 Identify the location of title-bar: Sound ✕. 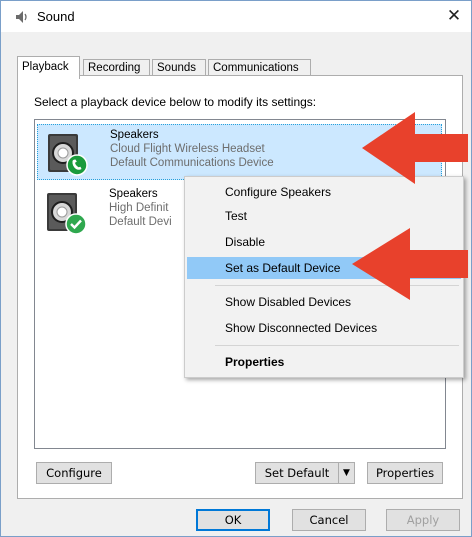
(236, 16).